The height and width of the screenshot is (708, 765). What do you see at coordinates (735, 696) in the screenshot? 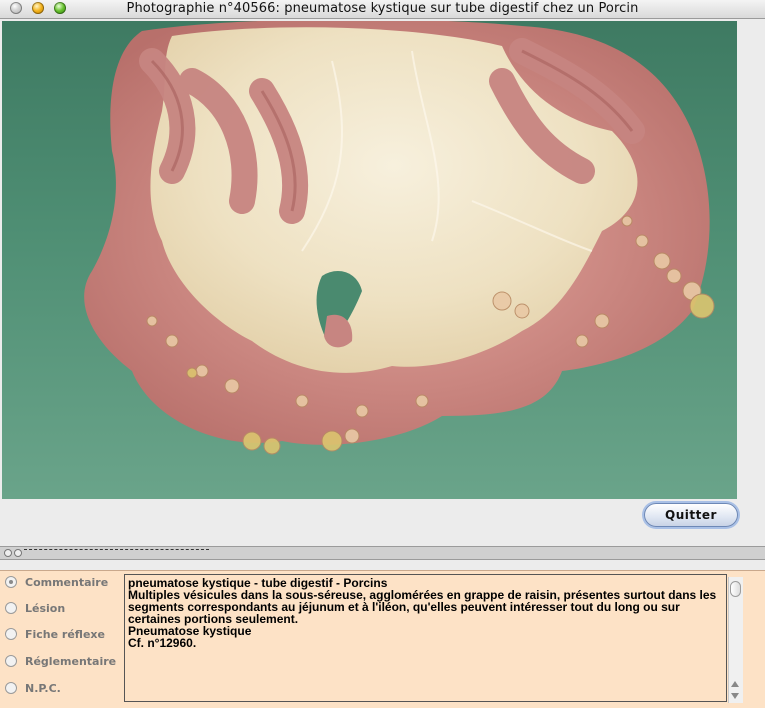
I see `scroll-down-arrow-icon` at bounding box center [735, 696].